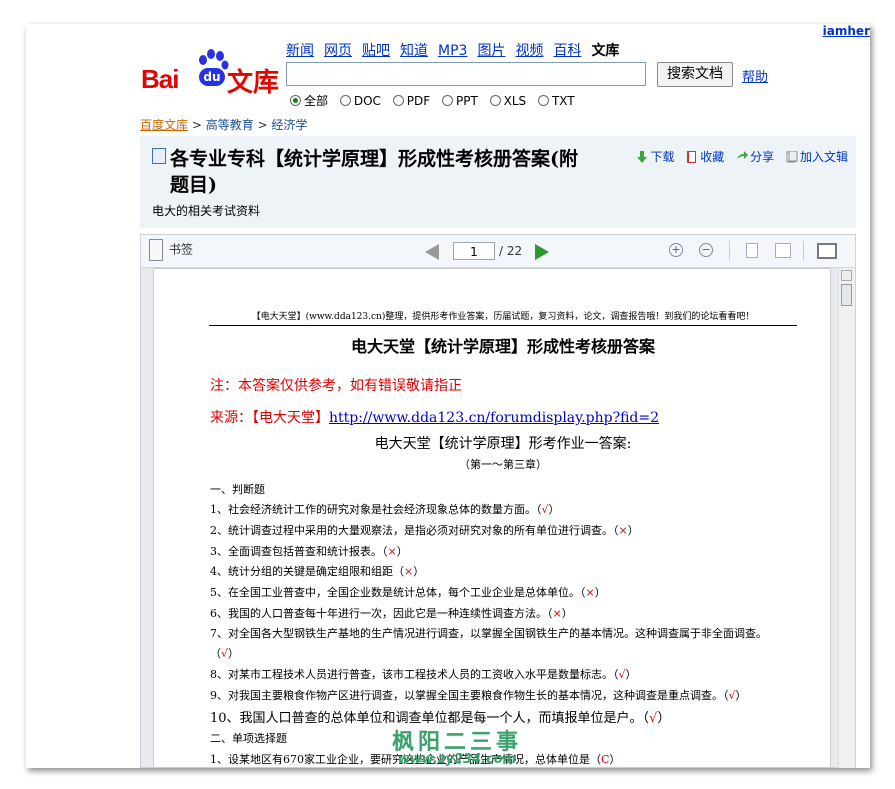  I want to click on favorite-button: 收藏, so click(705, 157).